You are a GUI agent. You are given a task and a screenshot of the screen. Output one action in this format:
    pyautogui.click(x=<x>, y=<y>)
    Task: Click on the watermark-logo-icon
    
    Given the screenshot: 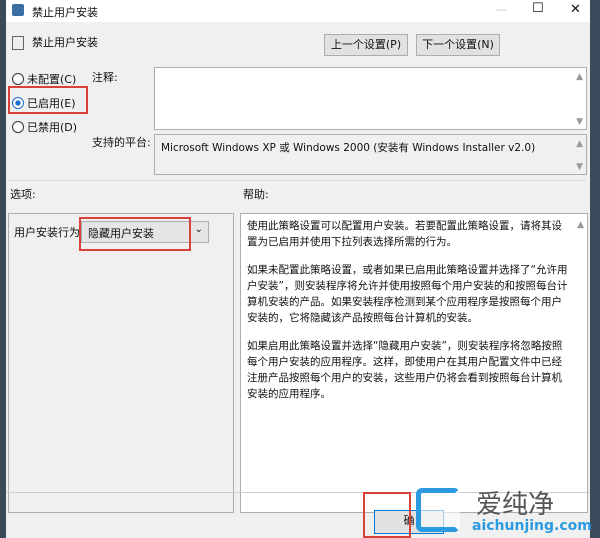 What is the action you would take?
    pyautogui.click(x=438, y=510)
    